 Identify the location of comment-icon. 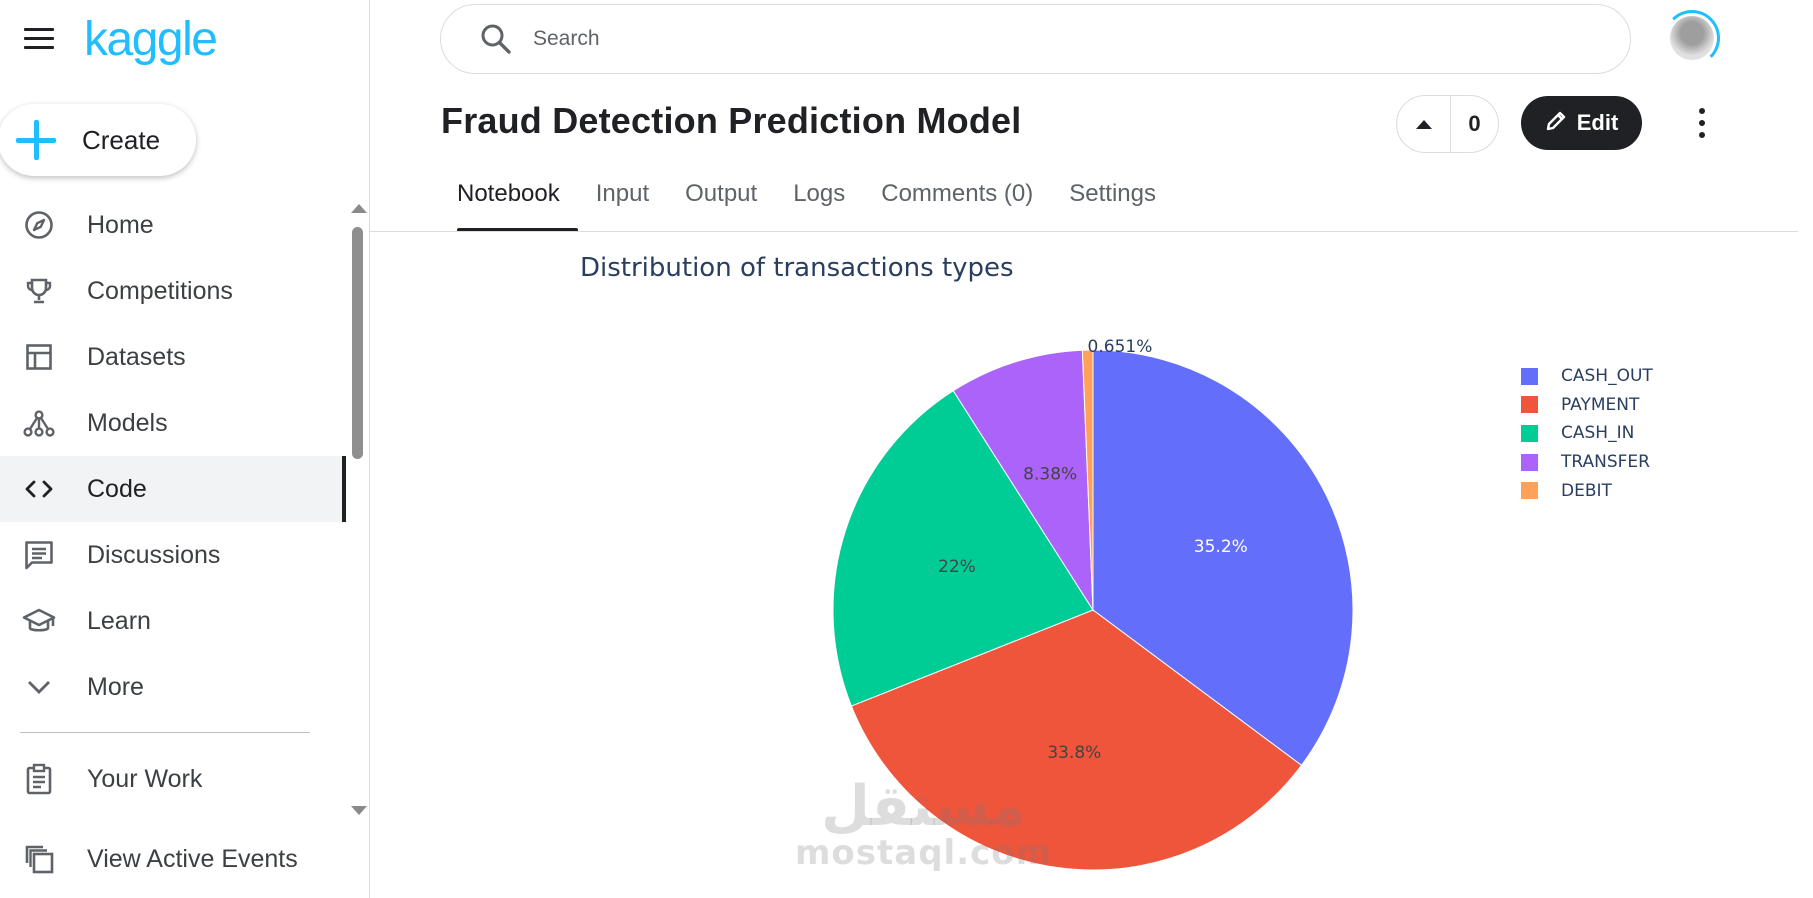
(39, 555).